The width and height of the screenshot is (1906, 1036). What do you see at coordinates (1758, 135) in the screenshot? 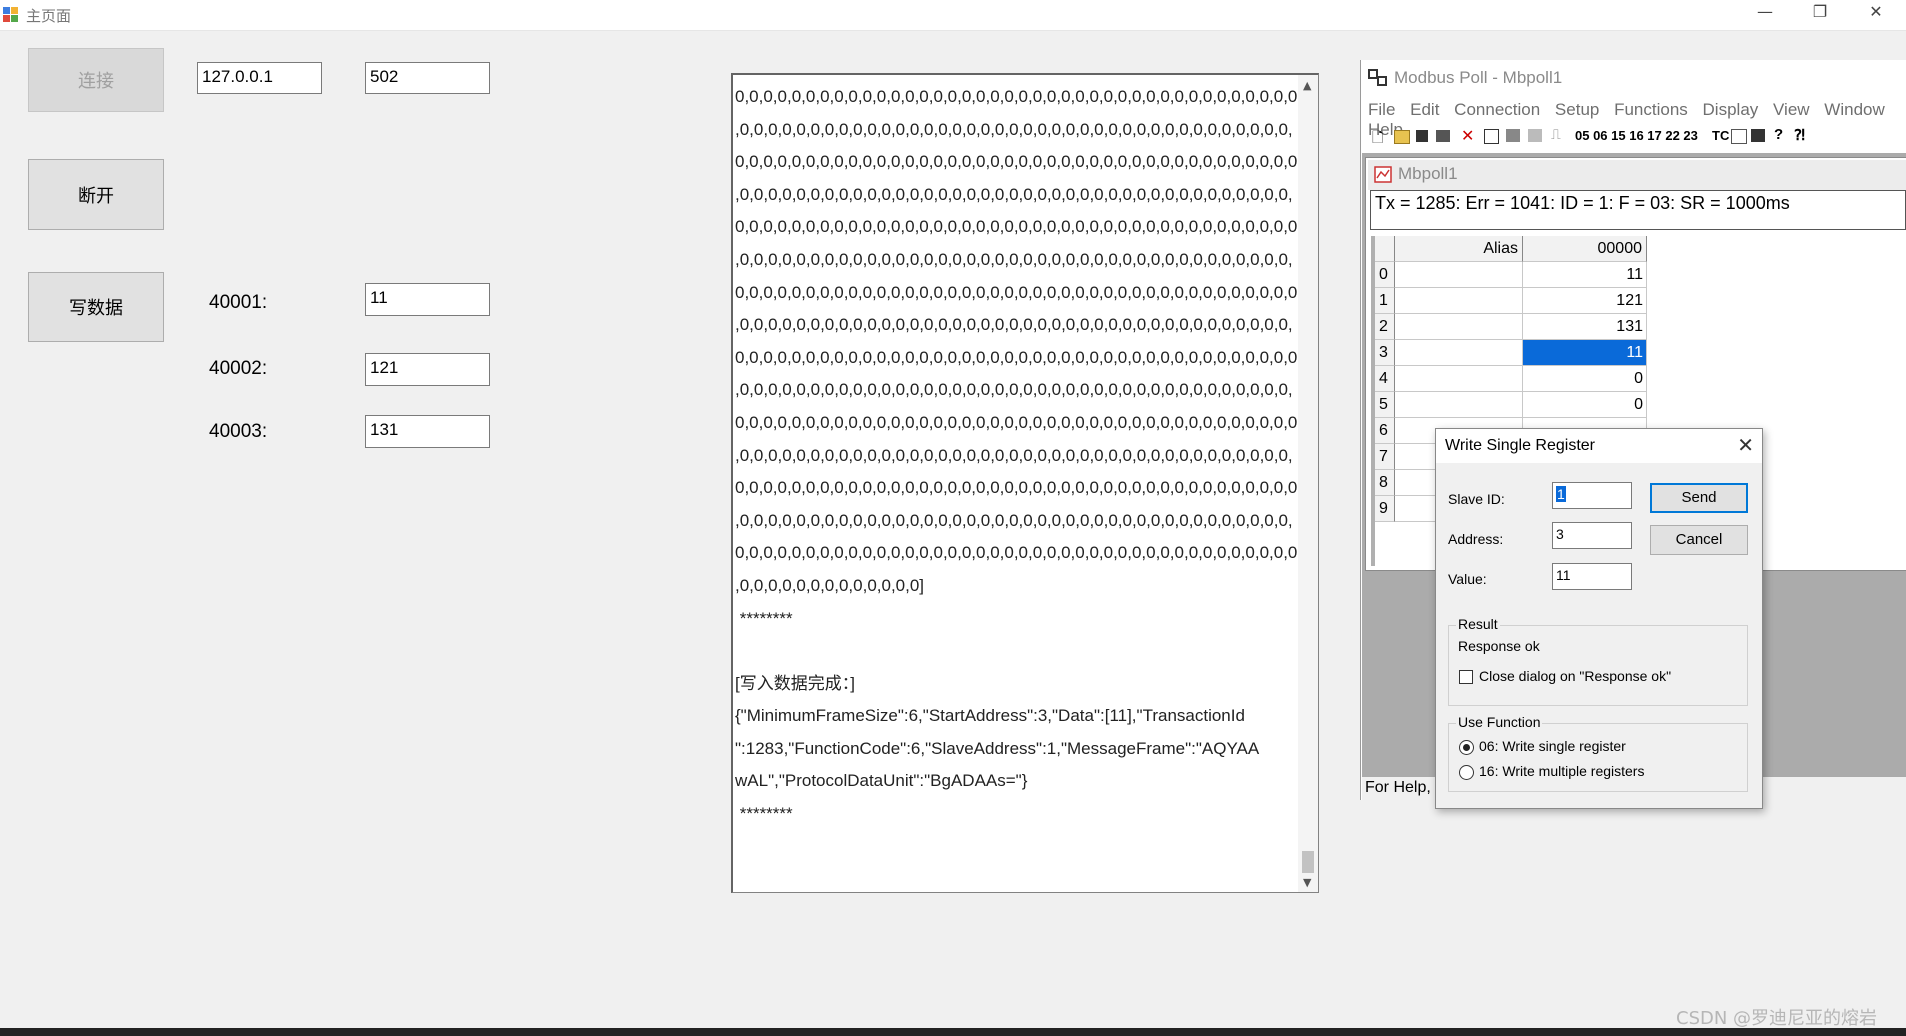
I see `monitor-icon` at bounding box center [1758, 135].